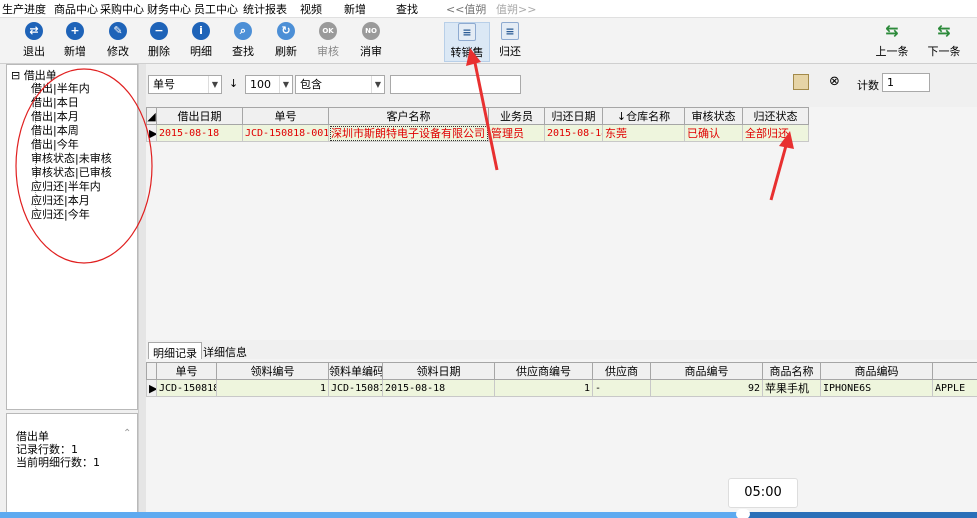  I want to click on sort-arrow-icon: ↓, so click(233, 83).